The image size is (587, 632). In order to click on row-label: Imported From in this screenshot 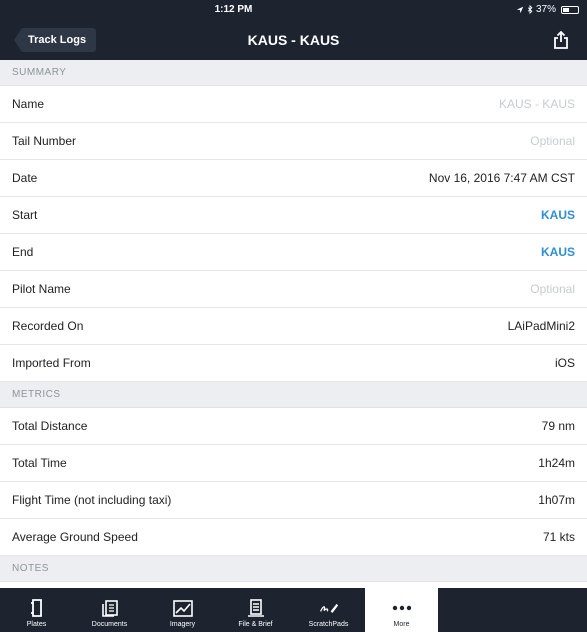, I will do `click(51, 363)`.